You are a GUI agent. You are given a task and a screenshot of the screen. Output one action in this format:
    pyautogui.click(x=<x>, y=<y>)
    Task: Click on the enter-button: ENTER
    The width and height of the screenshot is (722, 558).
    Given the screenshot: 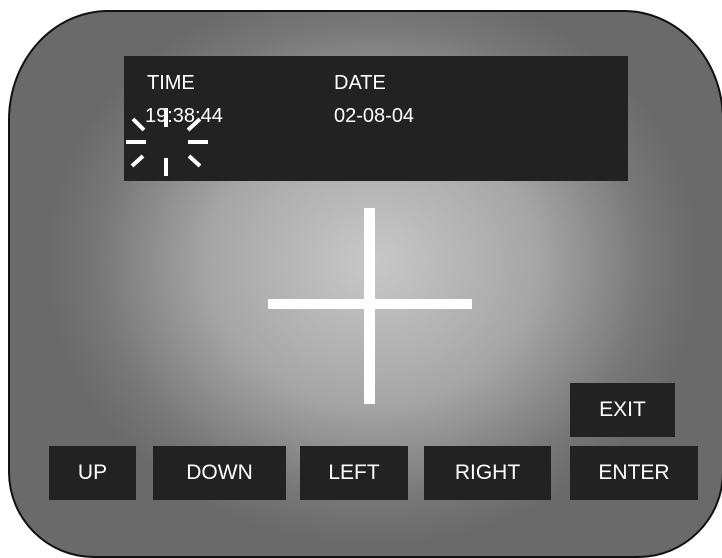 What is the action you would take?
    pyautogui.click(x=634, y=473)
    